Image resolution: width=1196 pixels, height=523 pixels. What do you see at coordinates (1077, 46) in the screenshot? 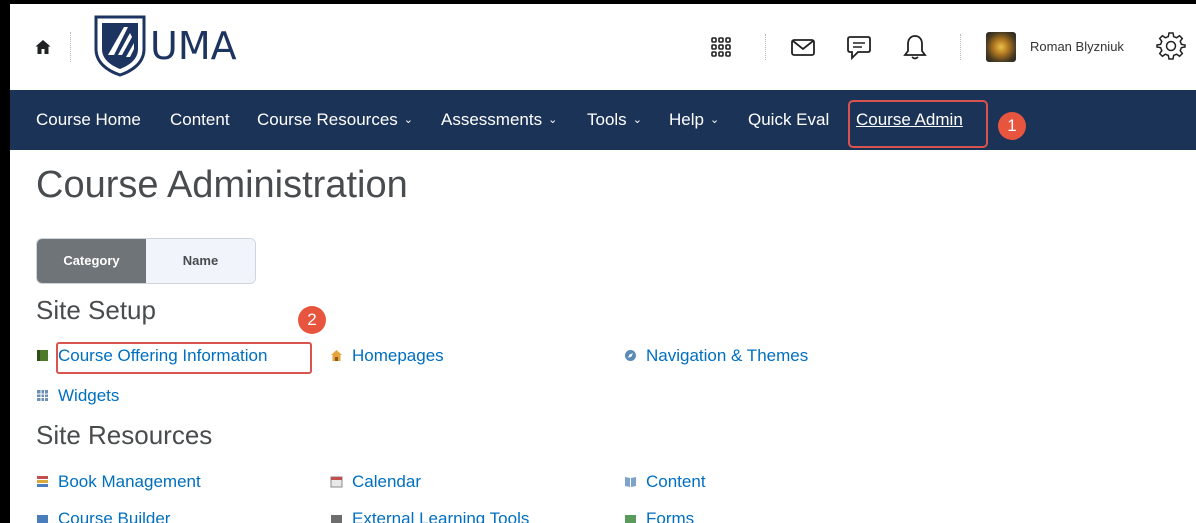
I see `user-name: Roman Blyzniuk` at bounding box center [1077, 46].